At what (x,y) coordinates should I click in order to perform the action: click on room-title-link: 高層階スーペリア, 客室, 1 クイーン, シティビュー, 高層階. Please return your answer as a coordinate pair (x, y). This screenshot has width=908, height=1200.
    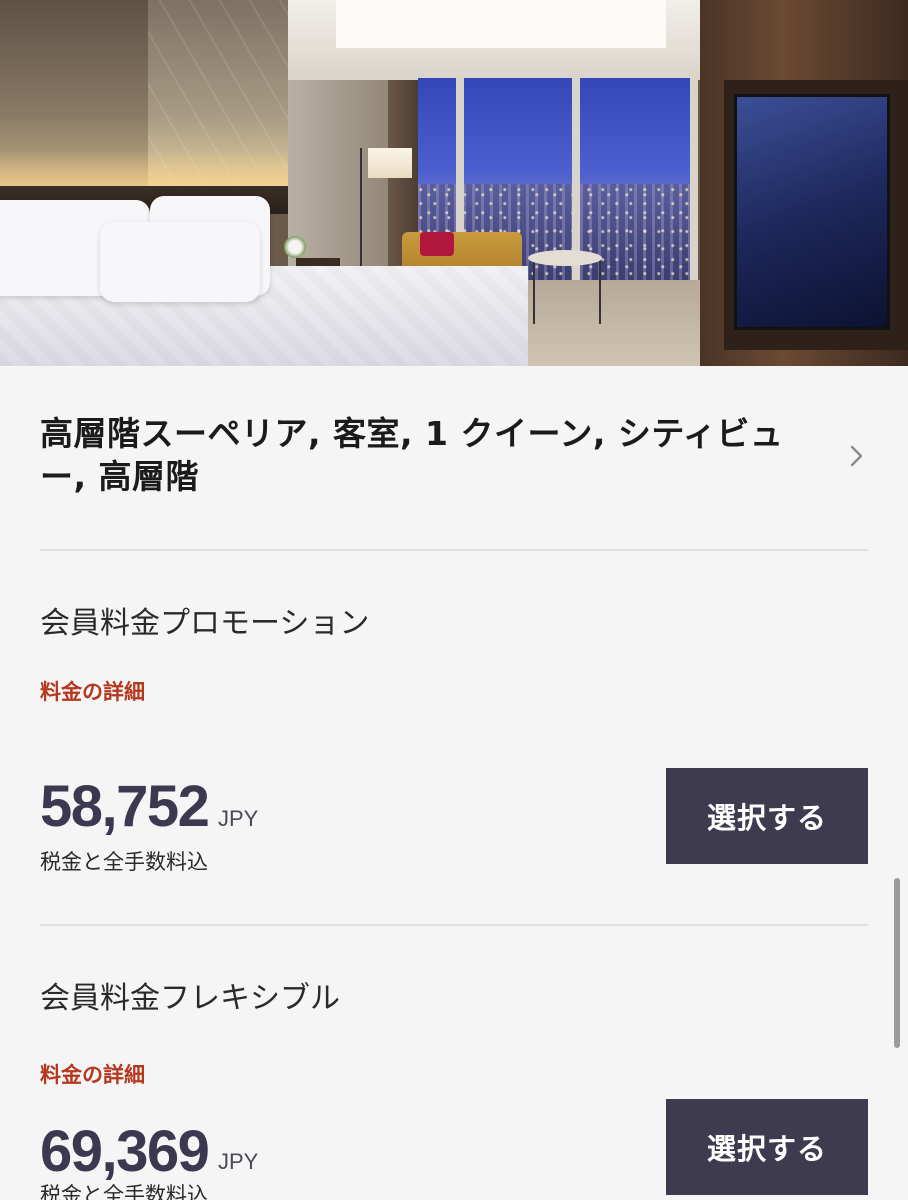
    Looking at the image, I should click on (454, 462).